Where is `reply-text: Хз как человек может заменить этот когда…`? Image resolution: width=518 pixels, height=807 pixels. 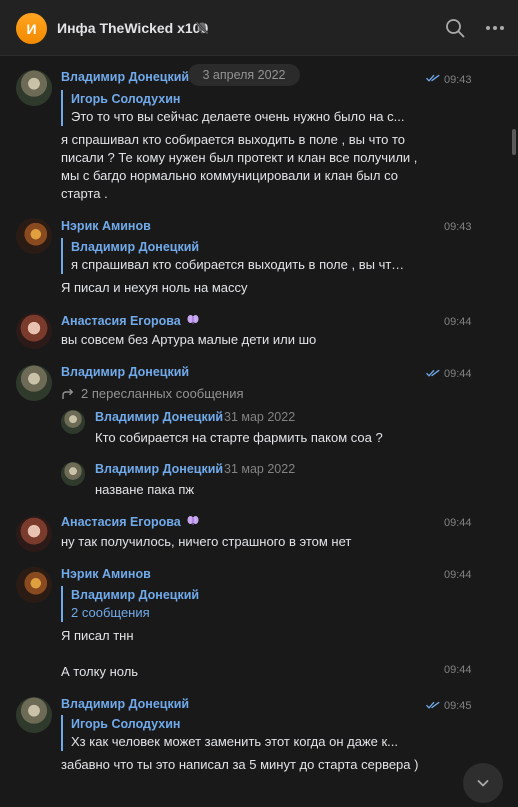 reply-text: Хз как человек может заменить этот когда… is located at coordinates (234, 741).